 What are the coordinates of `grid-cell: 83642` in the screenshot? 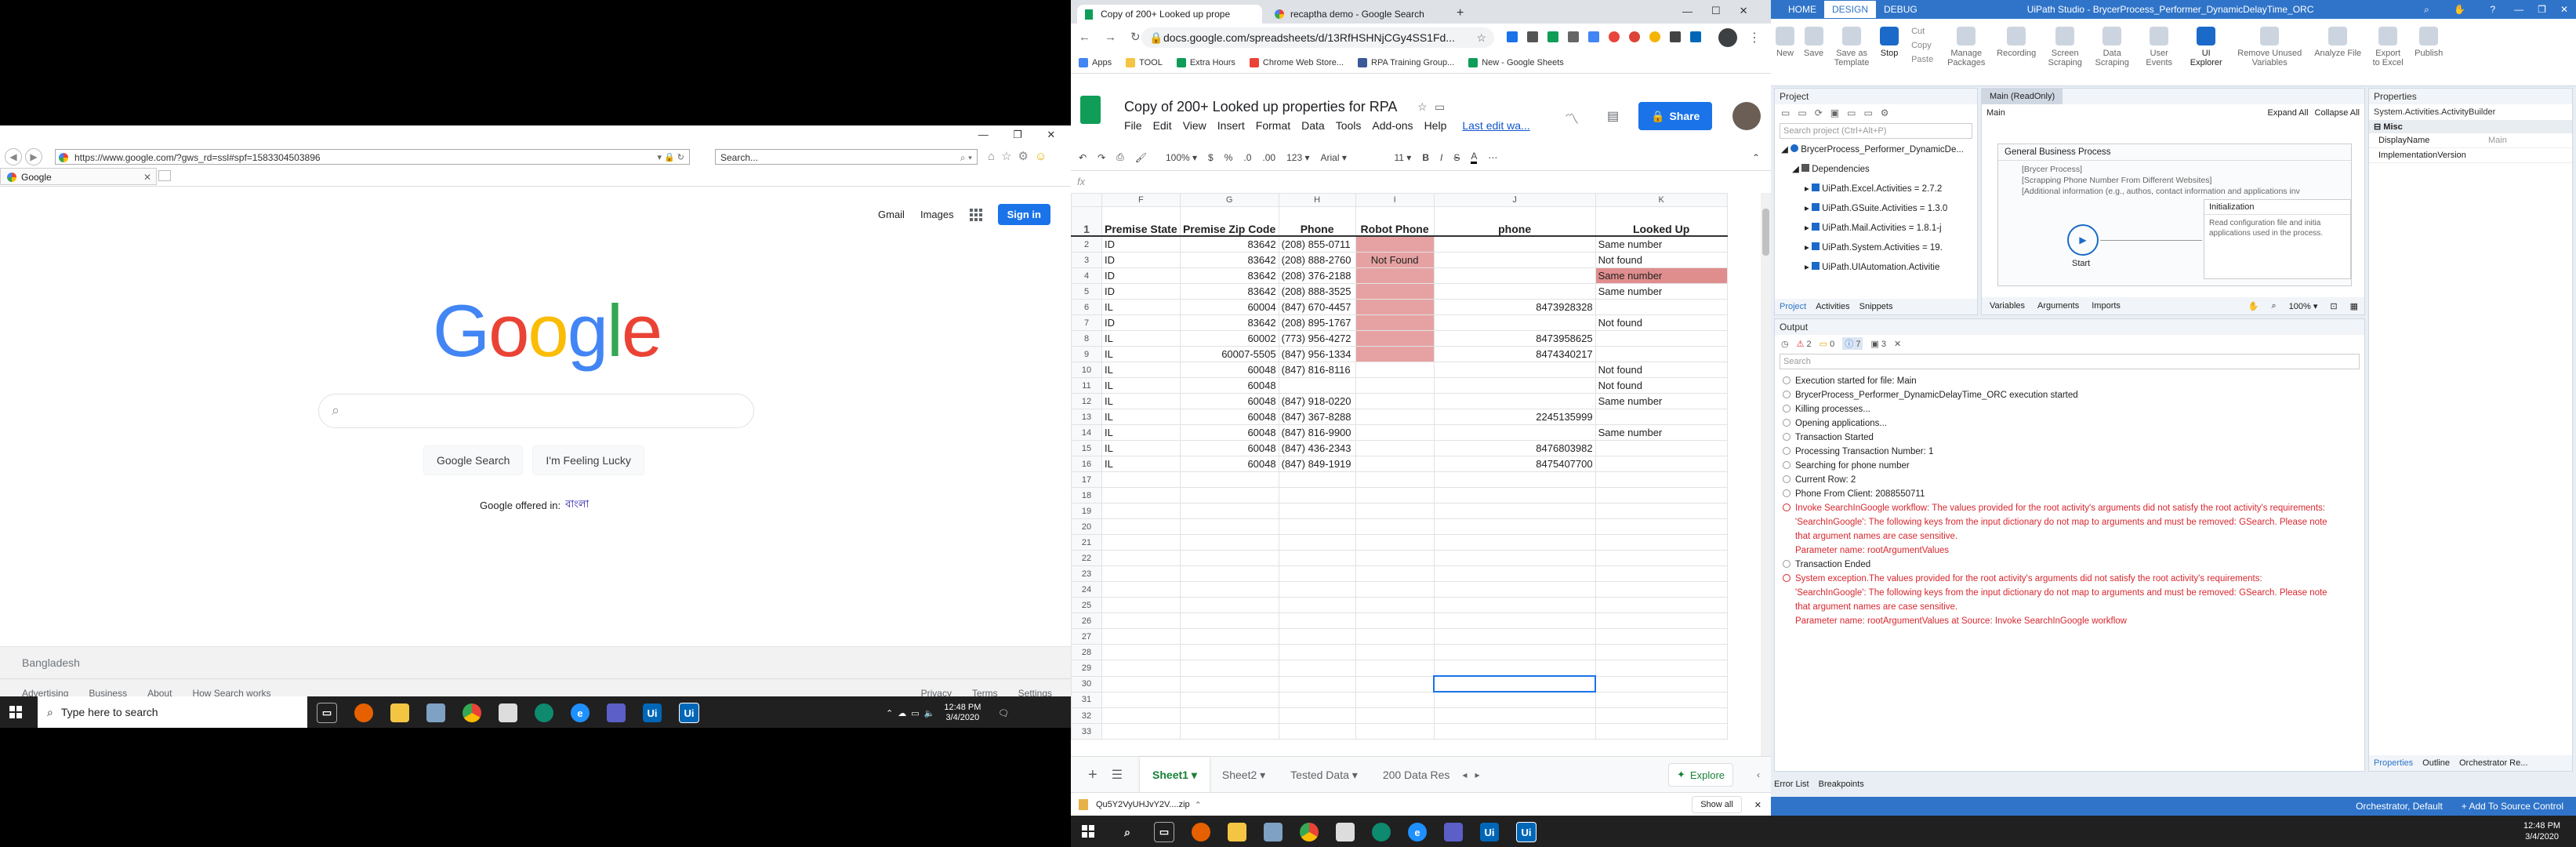 It's located at (1229, 260).